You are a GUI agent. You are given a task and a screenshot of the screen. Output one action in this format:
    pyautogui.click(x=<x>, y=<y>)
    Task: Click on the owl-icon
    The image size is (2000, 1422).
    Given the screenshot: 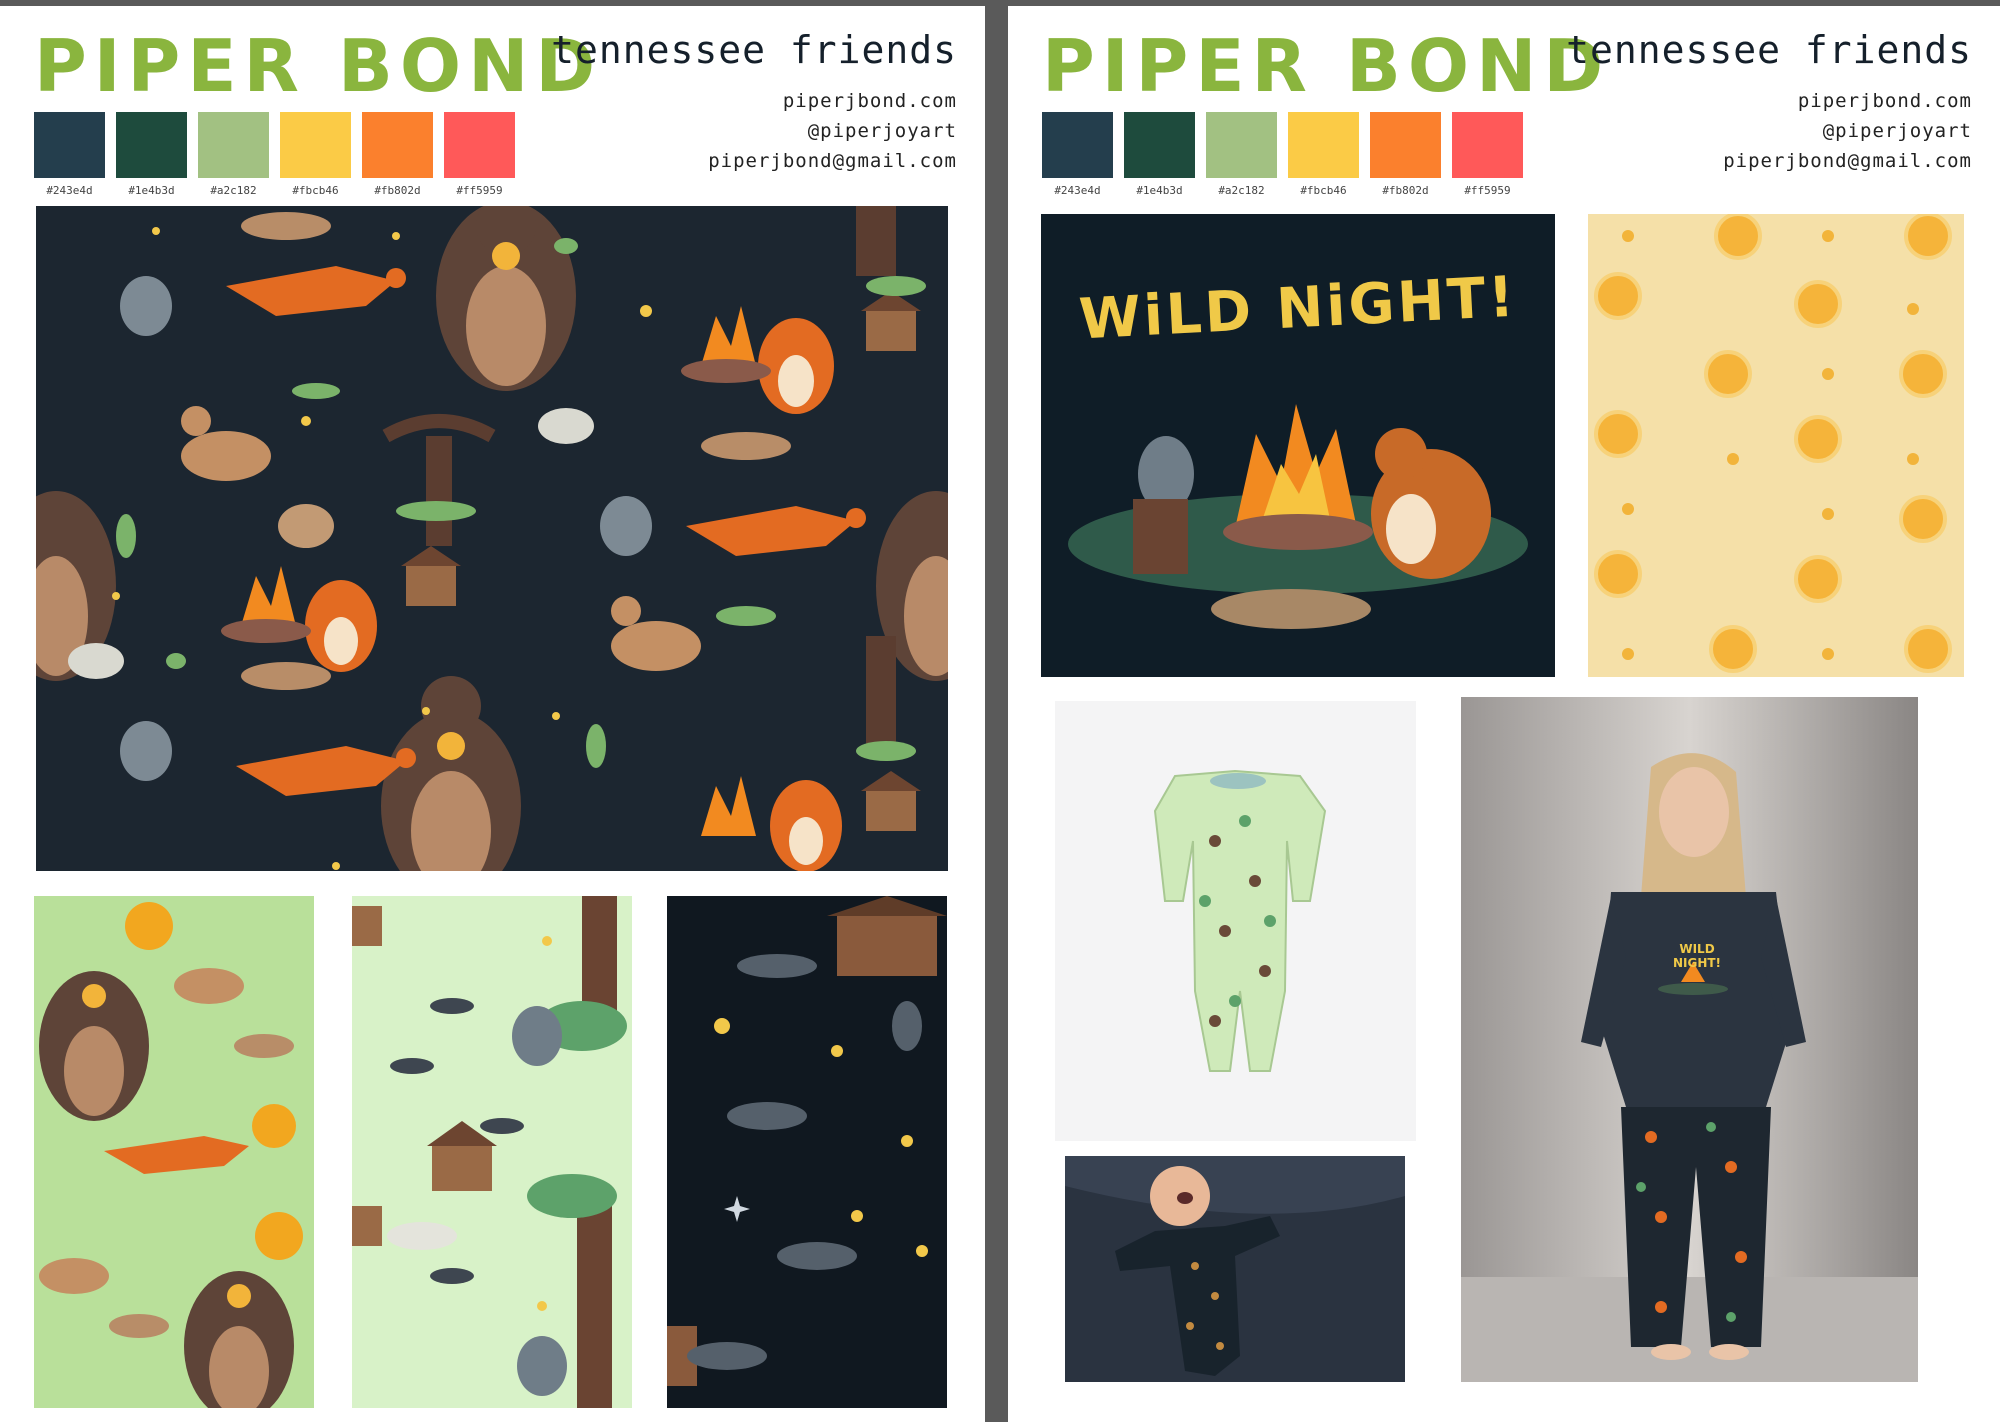 What is the action you would take?
    pyautogui.click(x=422, y=1236)
    